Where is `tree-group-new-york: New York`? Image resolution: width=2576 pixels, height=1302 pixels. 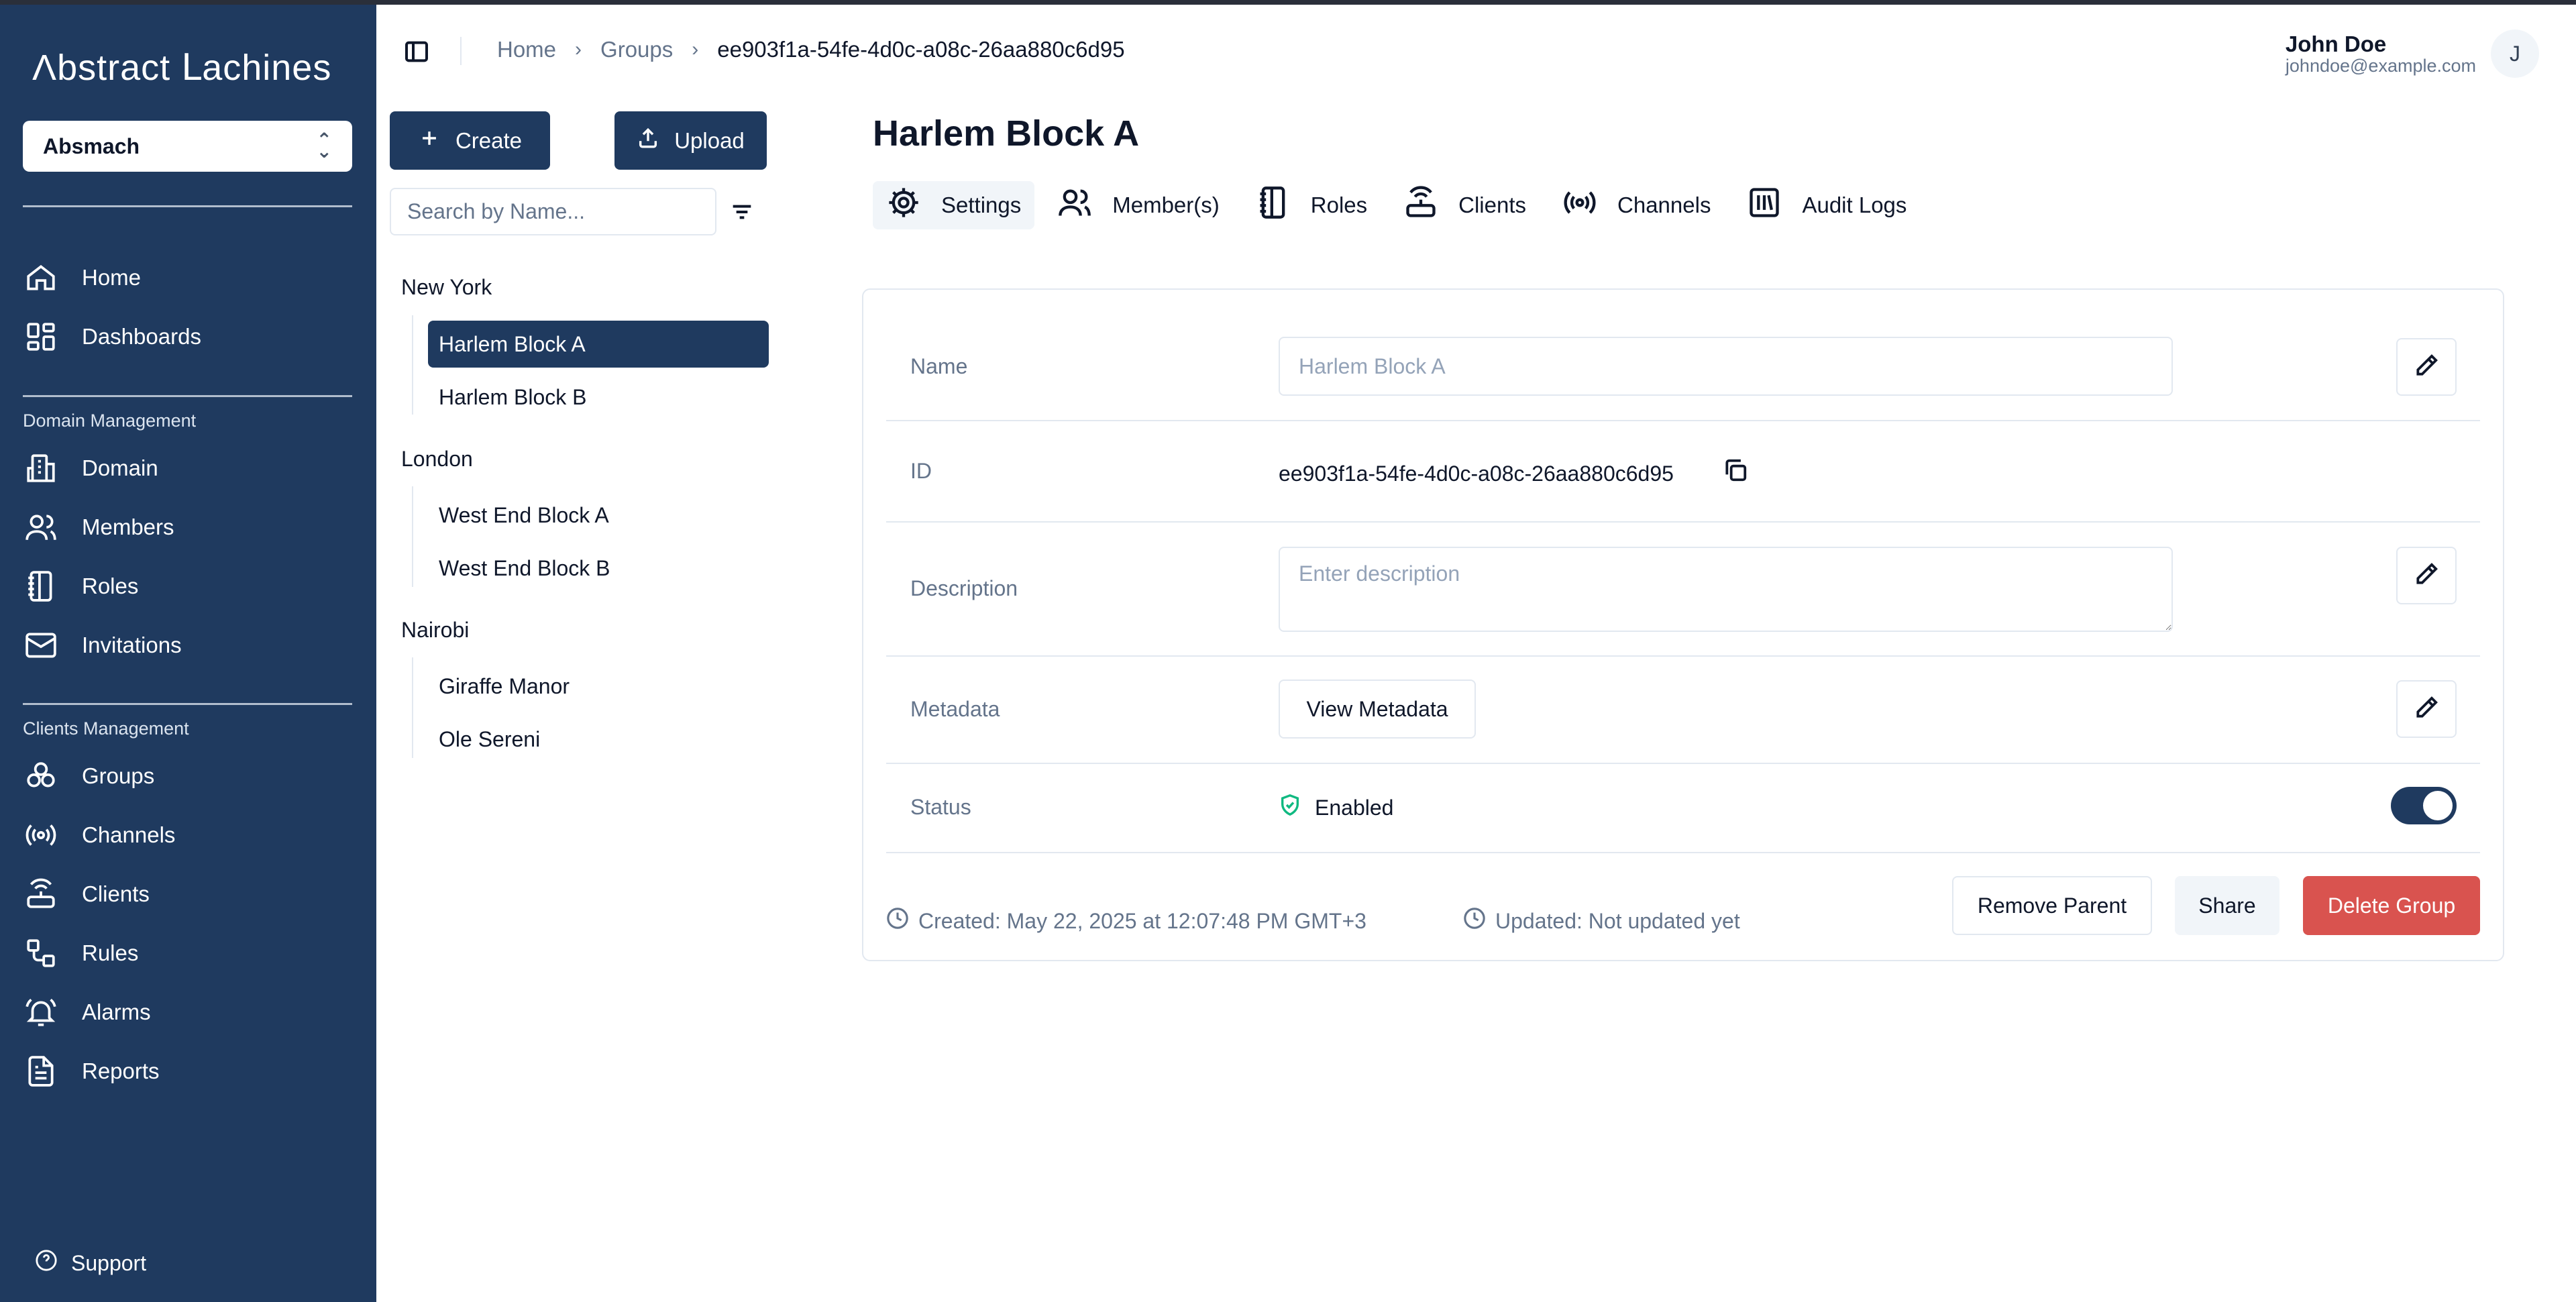
tree-group-new-york: New York is located at coordinates (446, 287).